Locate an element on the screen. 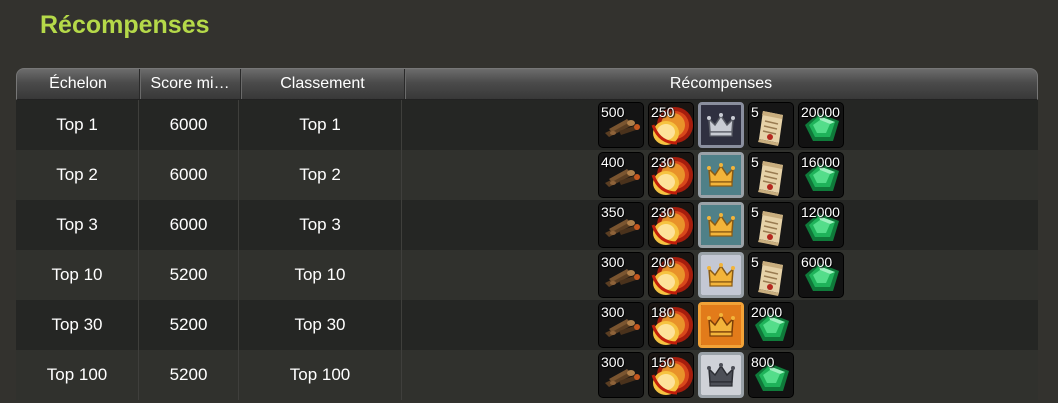 This screenshot has width=1058, height=403. rewards-cell: 400 230 5 16000 is located at coordinates (720, 175).